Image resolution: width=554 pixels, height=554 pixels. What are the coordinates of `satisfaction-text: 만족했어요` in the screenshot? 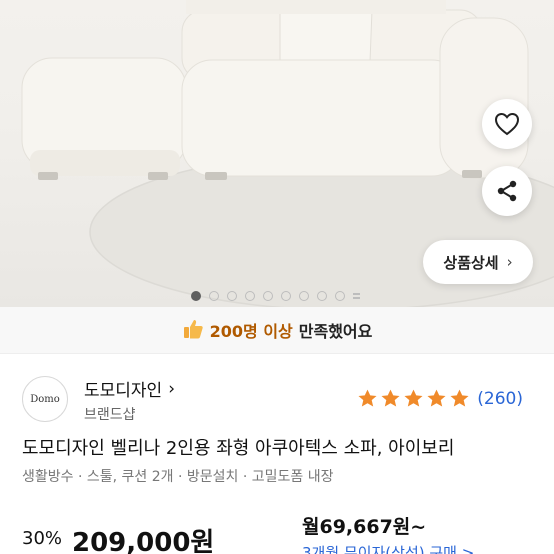 It's located at (335, 331).